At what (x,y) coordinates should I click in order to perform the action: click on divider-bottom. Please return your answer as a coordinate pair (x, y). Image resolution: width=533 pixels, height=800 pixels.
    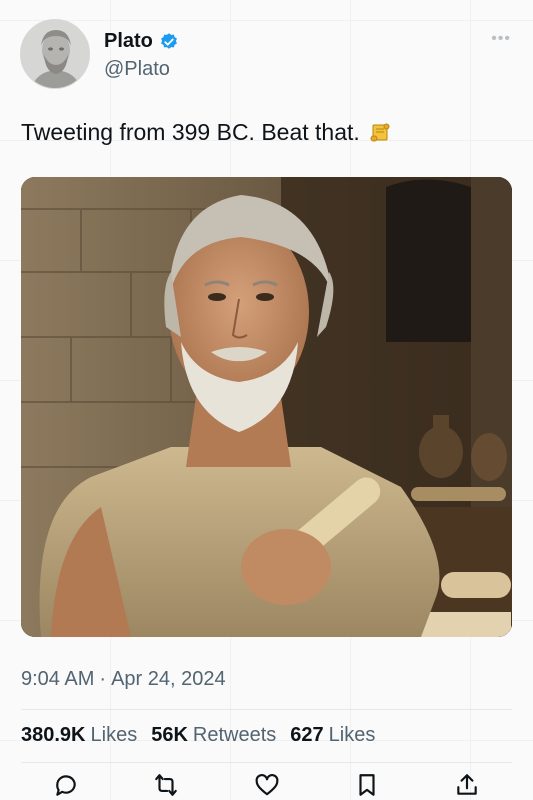
    Looking at the image, I should click on (266, 762).